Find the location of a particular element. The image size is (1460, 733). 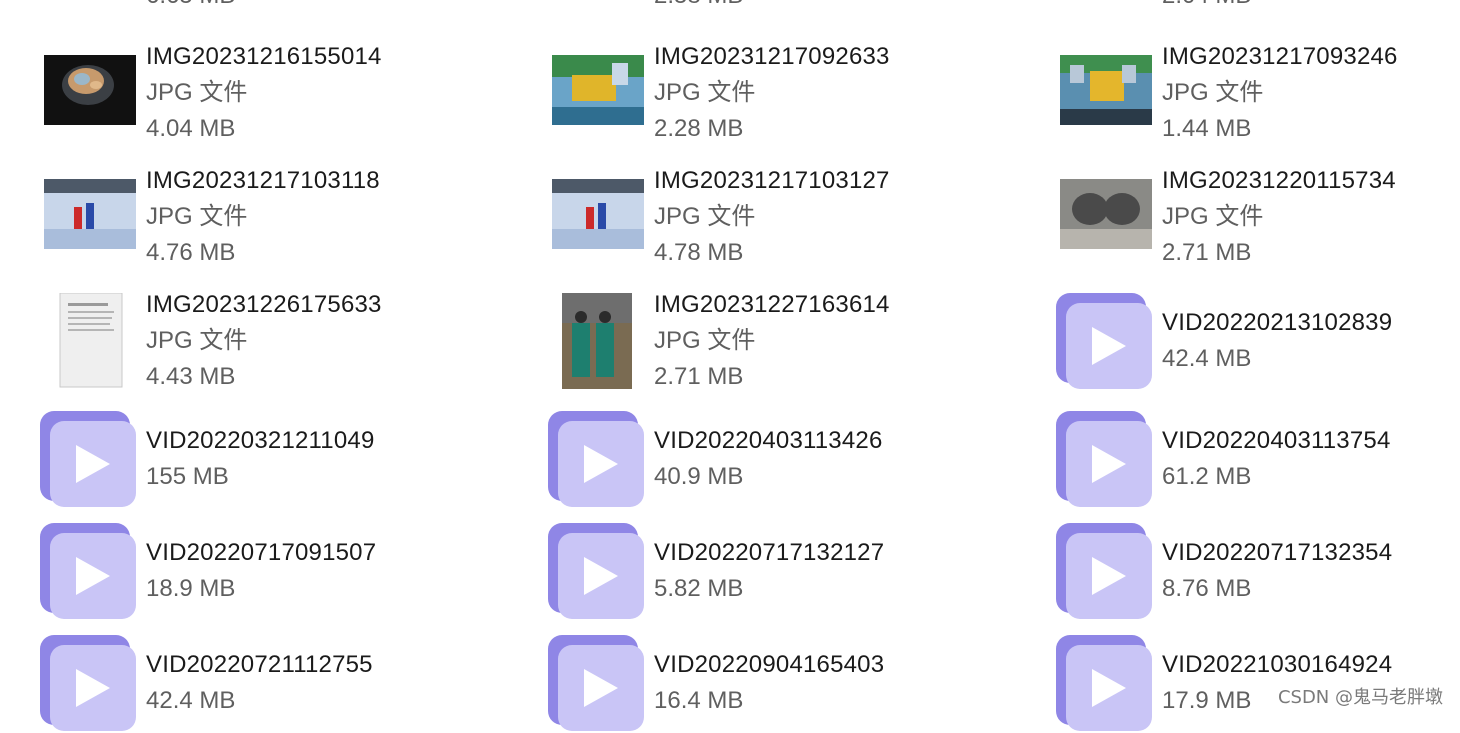

file-size: 1.44 MB is located at coordinates (1207, 128).